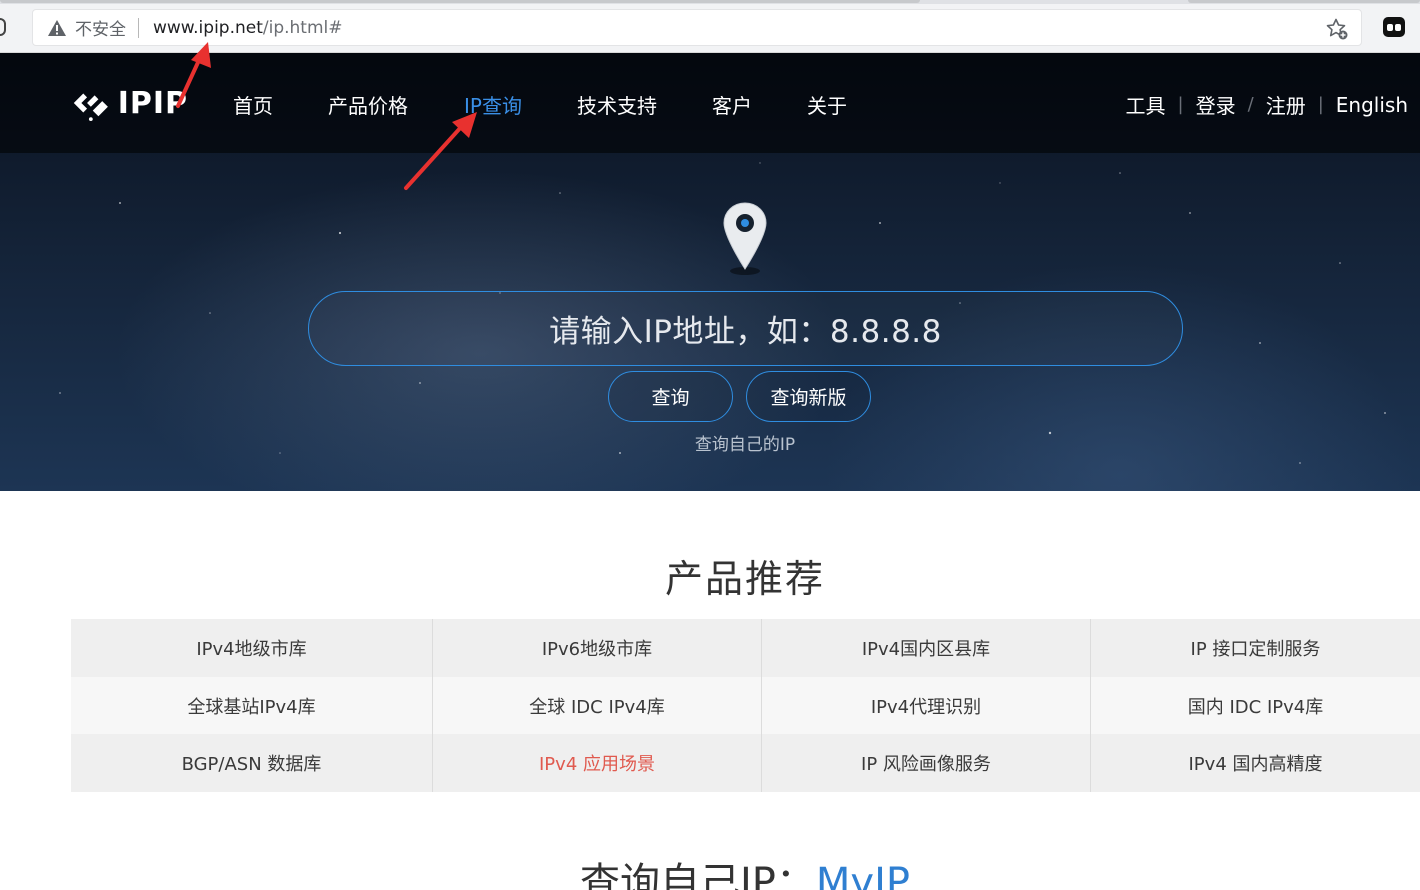  I want to click on logo-mark-icon, so click(90, 107).